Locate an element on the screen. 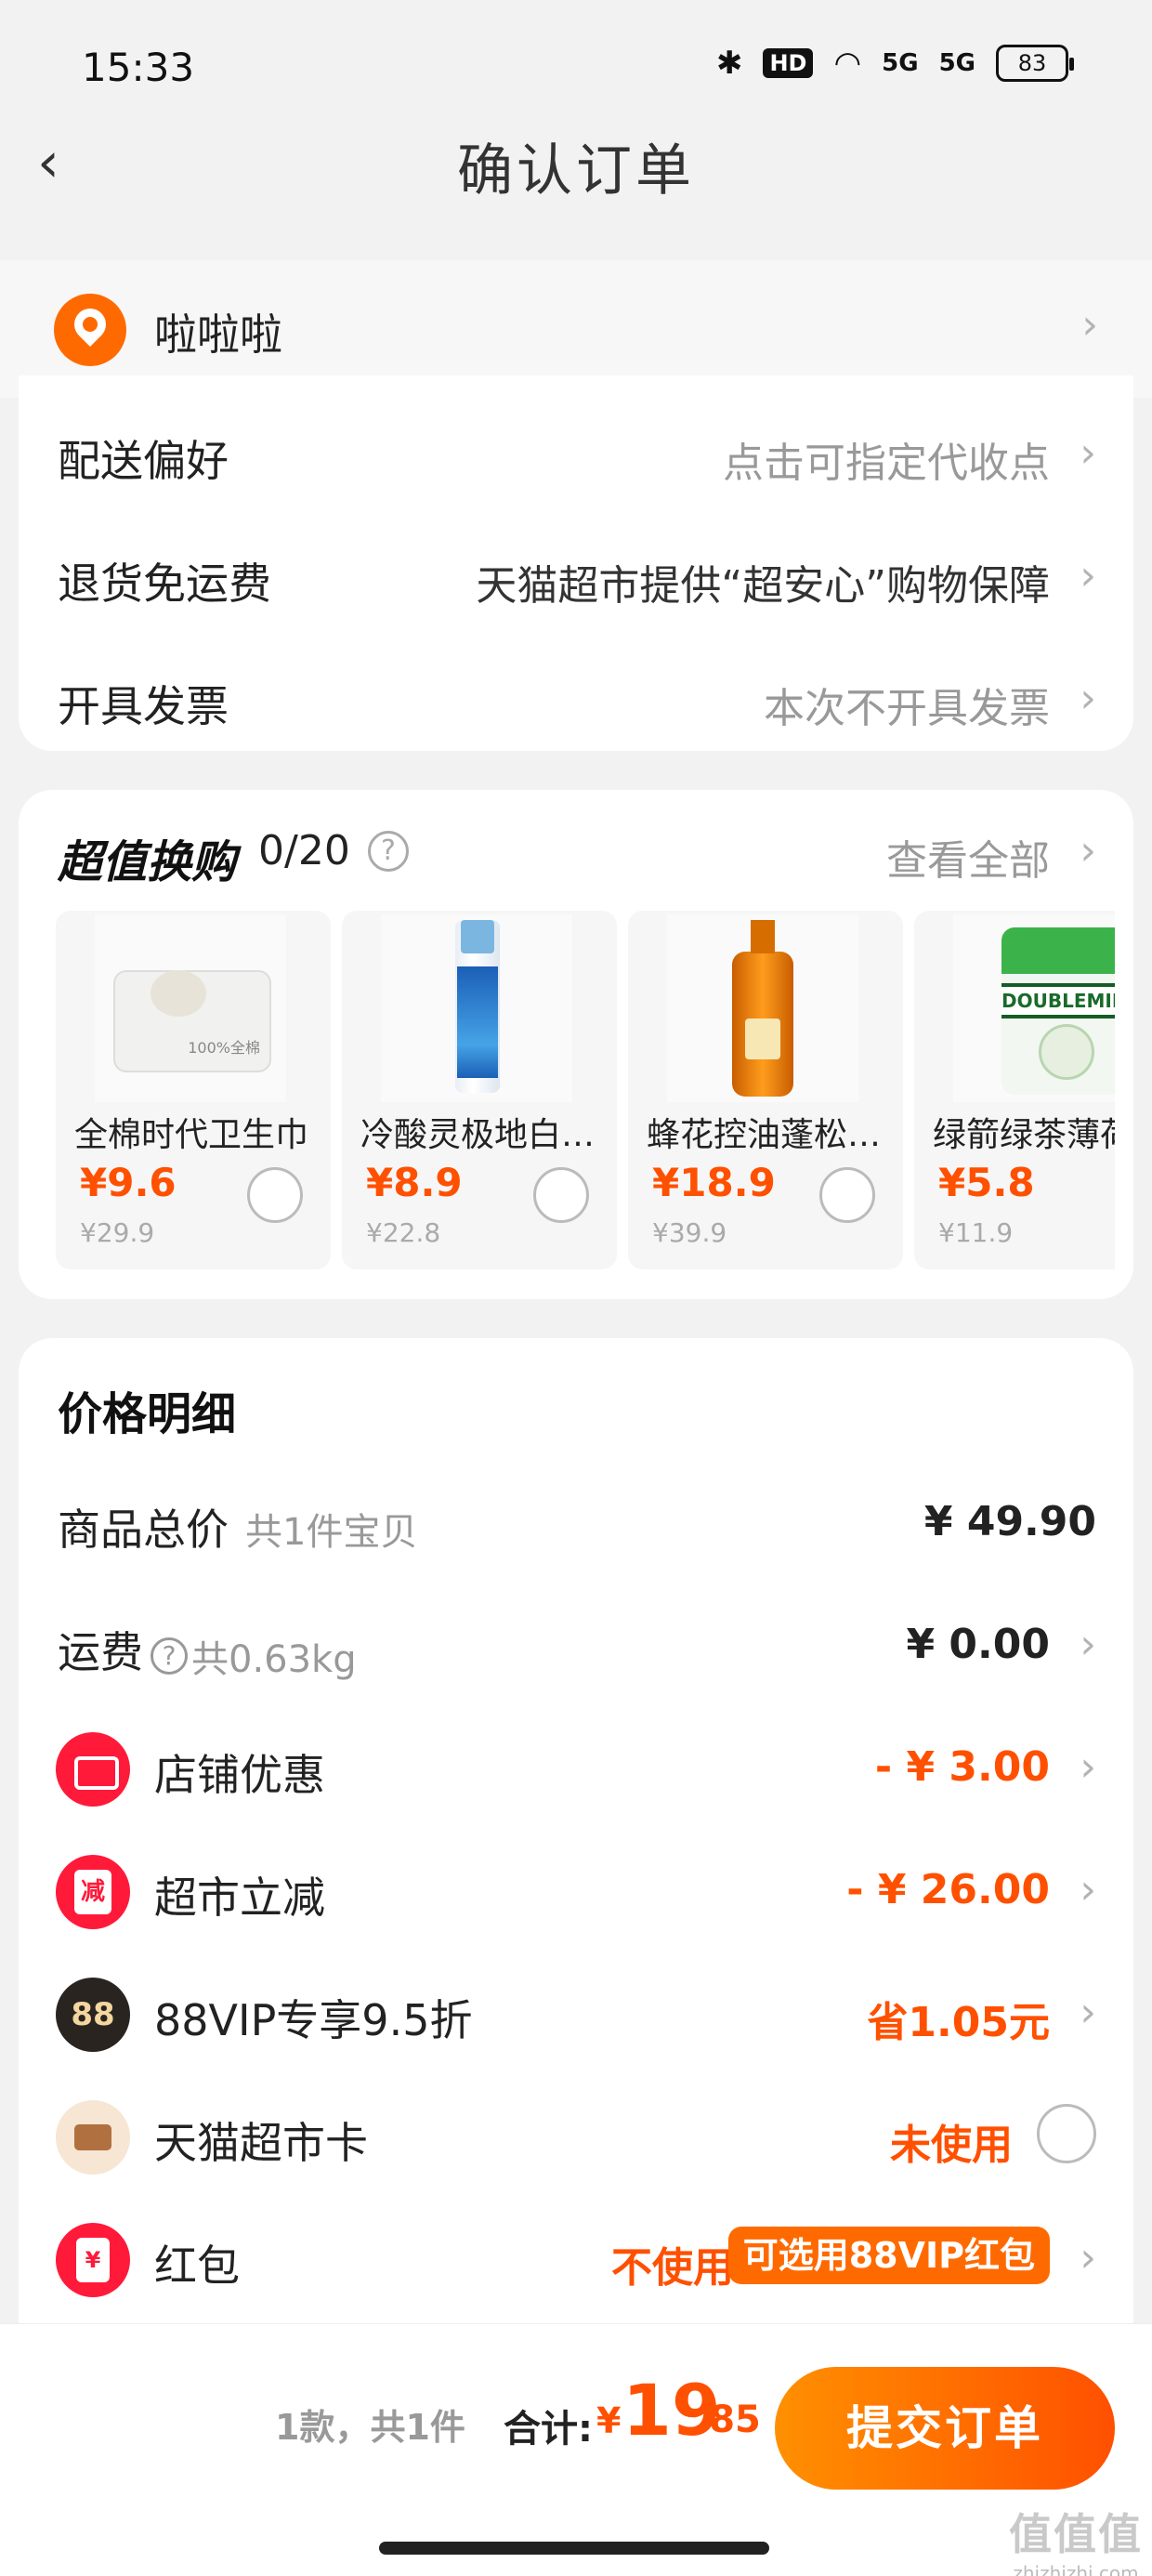 This screenshot has height=2576, width=1152. address-name: 啦啦啦 is located at coordinates (218, 334).